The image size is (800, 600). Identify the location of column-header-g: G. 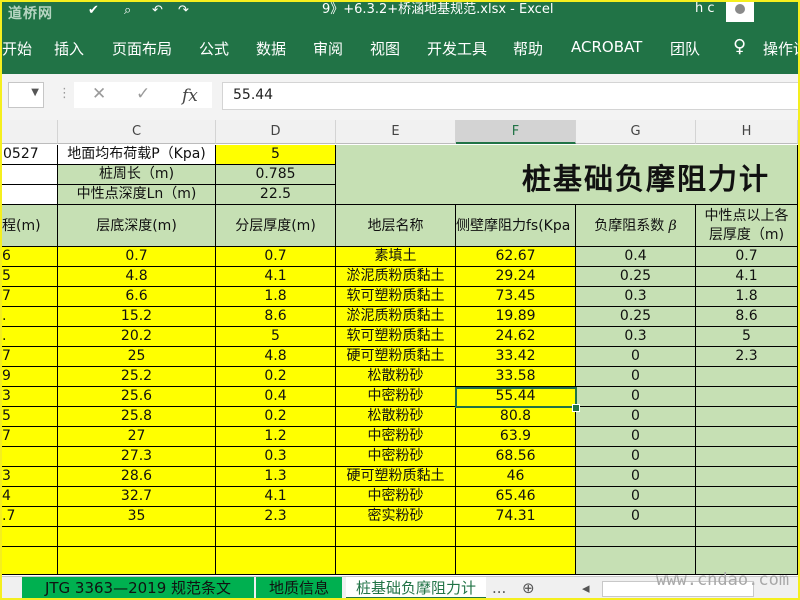
(636, 132).